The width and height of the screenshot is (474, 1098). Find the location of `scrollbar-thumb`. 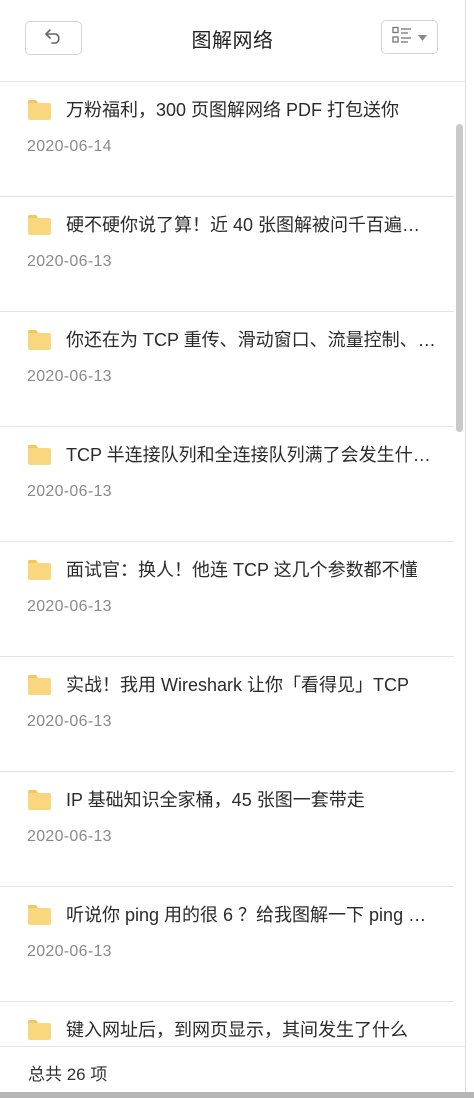

scrollbar-thumb is located at coordinates (459, 278).